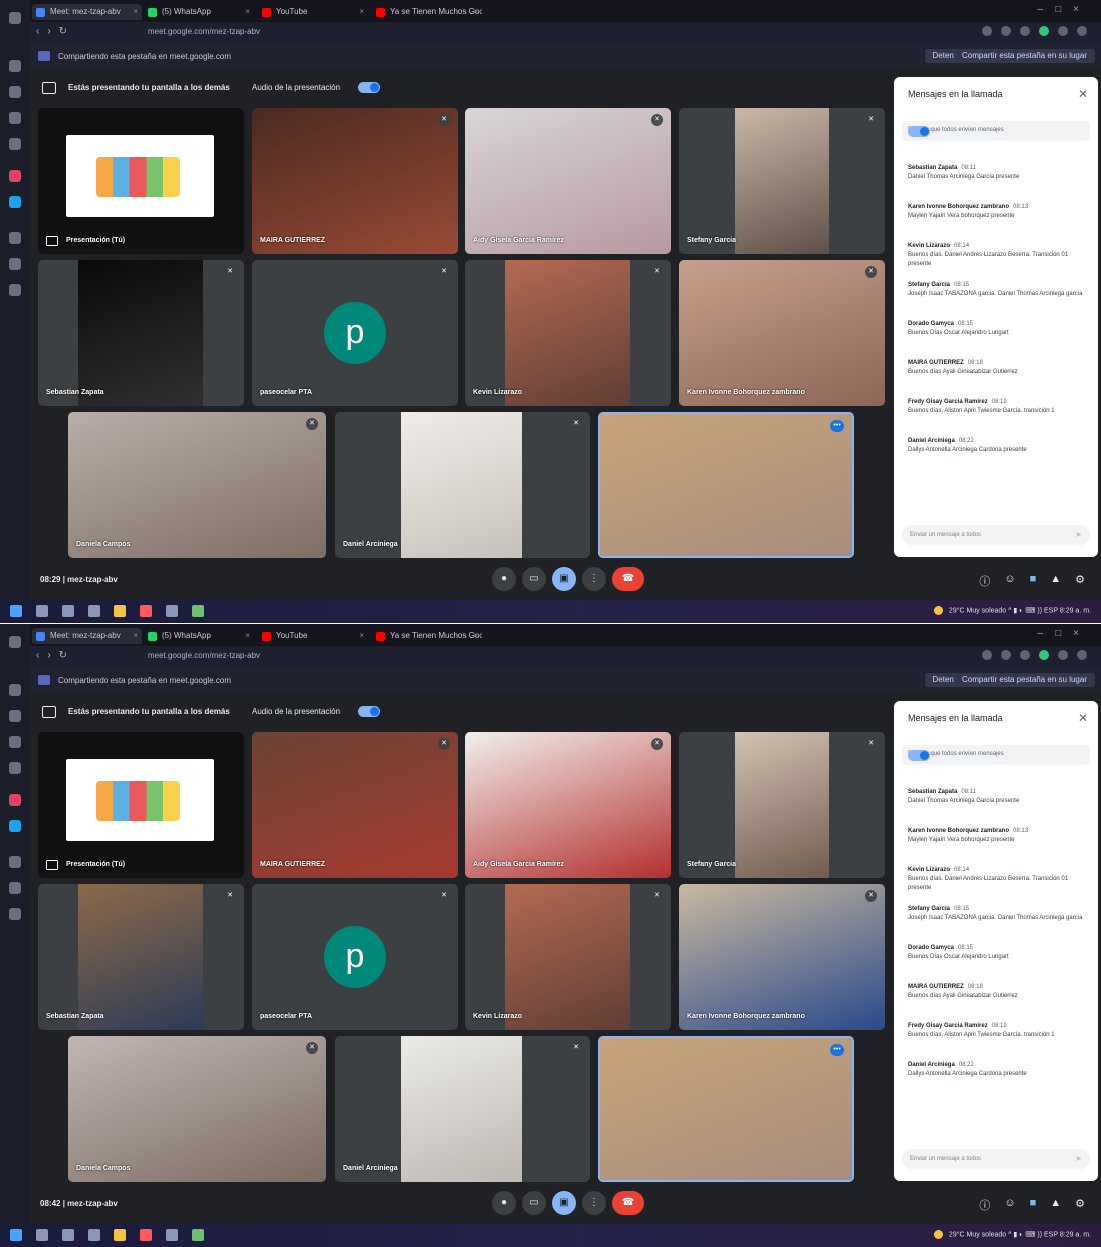  I want to click on close-icon: ✕, so click(1083, 718).